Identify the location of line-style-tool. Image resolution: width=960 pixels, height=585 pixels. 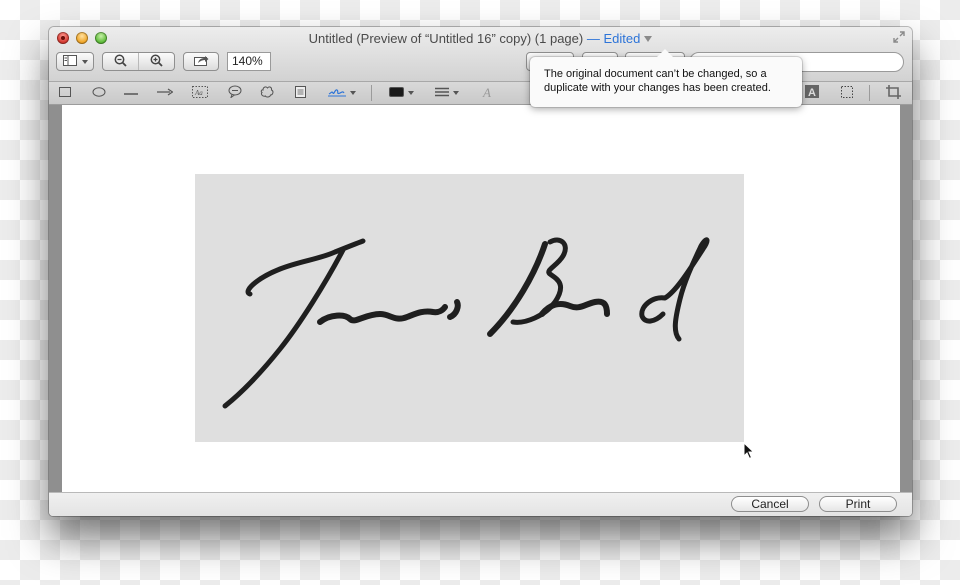
(447, 93).